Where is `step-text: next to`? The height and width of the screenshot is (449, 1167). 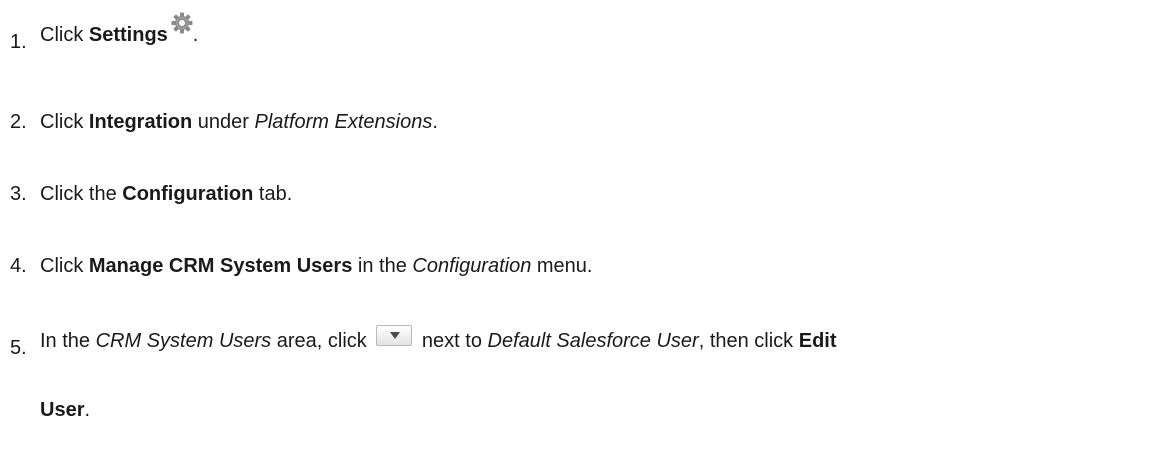 step-text: next to is located at coordinates (452, 341).